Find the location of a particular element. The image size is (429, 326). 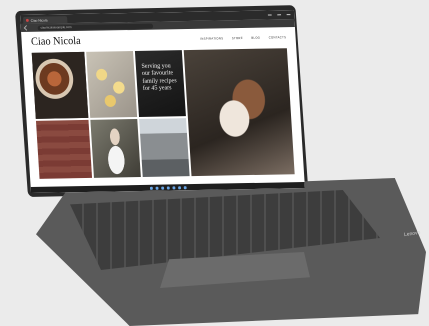

browser-tab-title: Ciao Nicola is located at coordinates (39, 20).